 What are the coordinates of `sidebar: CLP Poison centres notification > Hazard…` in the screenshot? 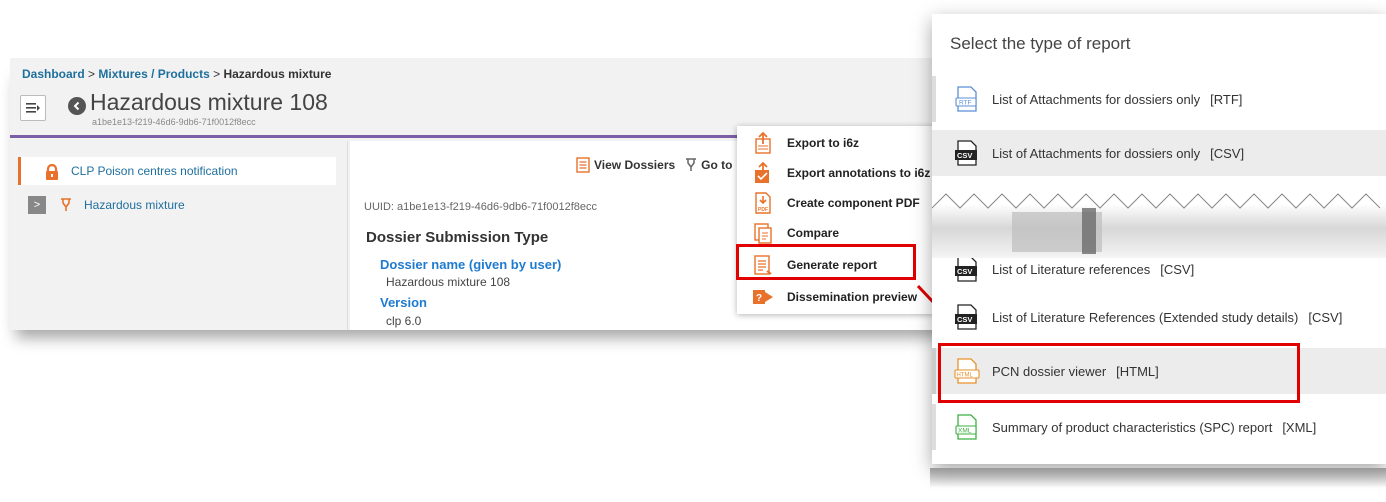 It's located at (179, 235).